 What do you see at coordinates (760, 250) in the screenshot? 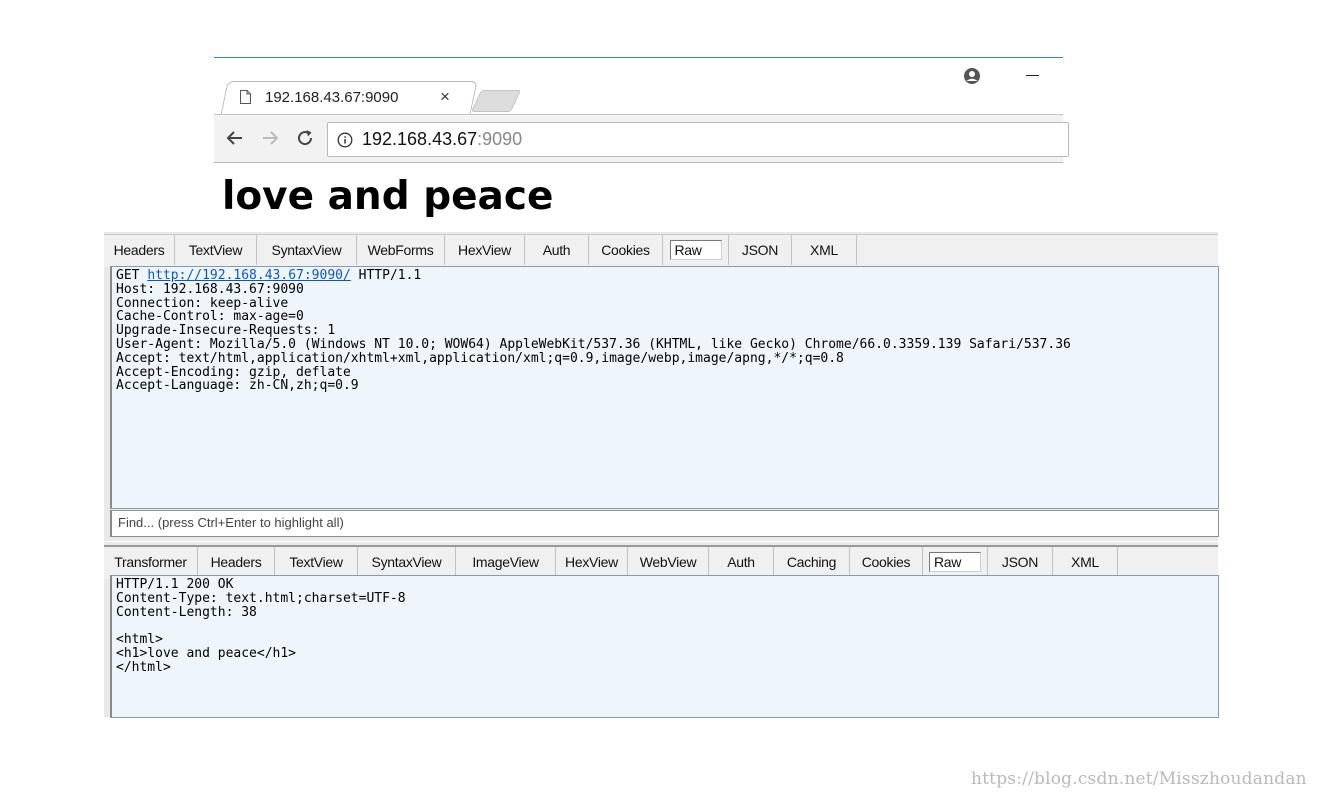
I see `request-tab-json: JSON` at bounding box center [760, 250].